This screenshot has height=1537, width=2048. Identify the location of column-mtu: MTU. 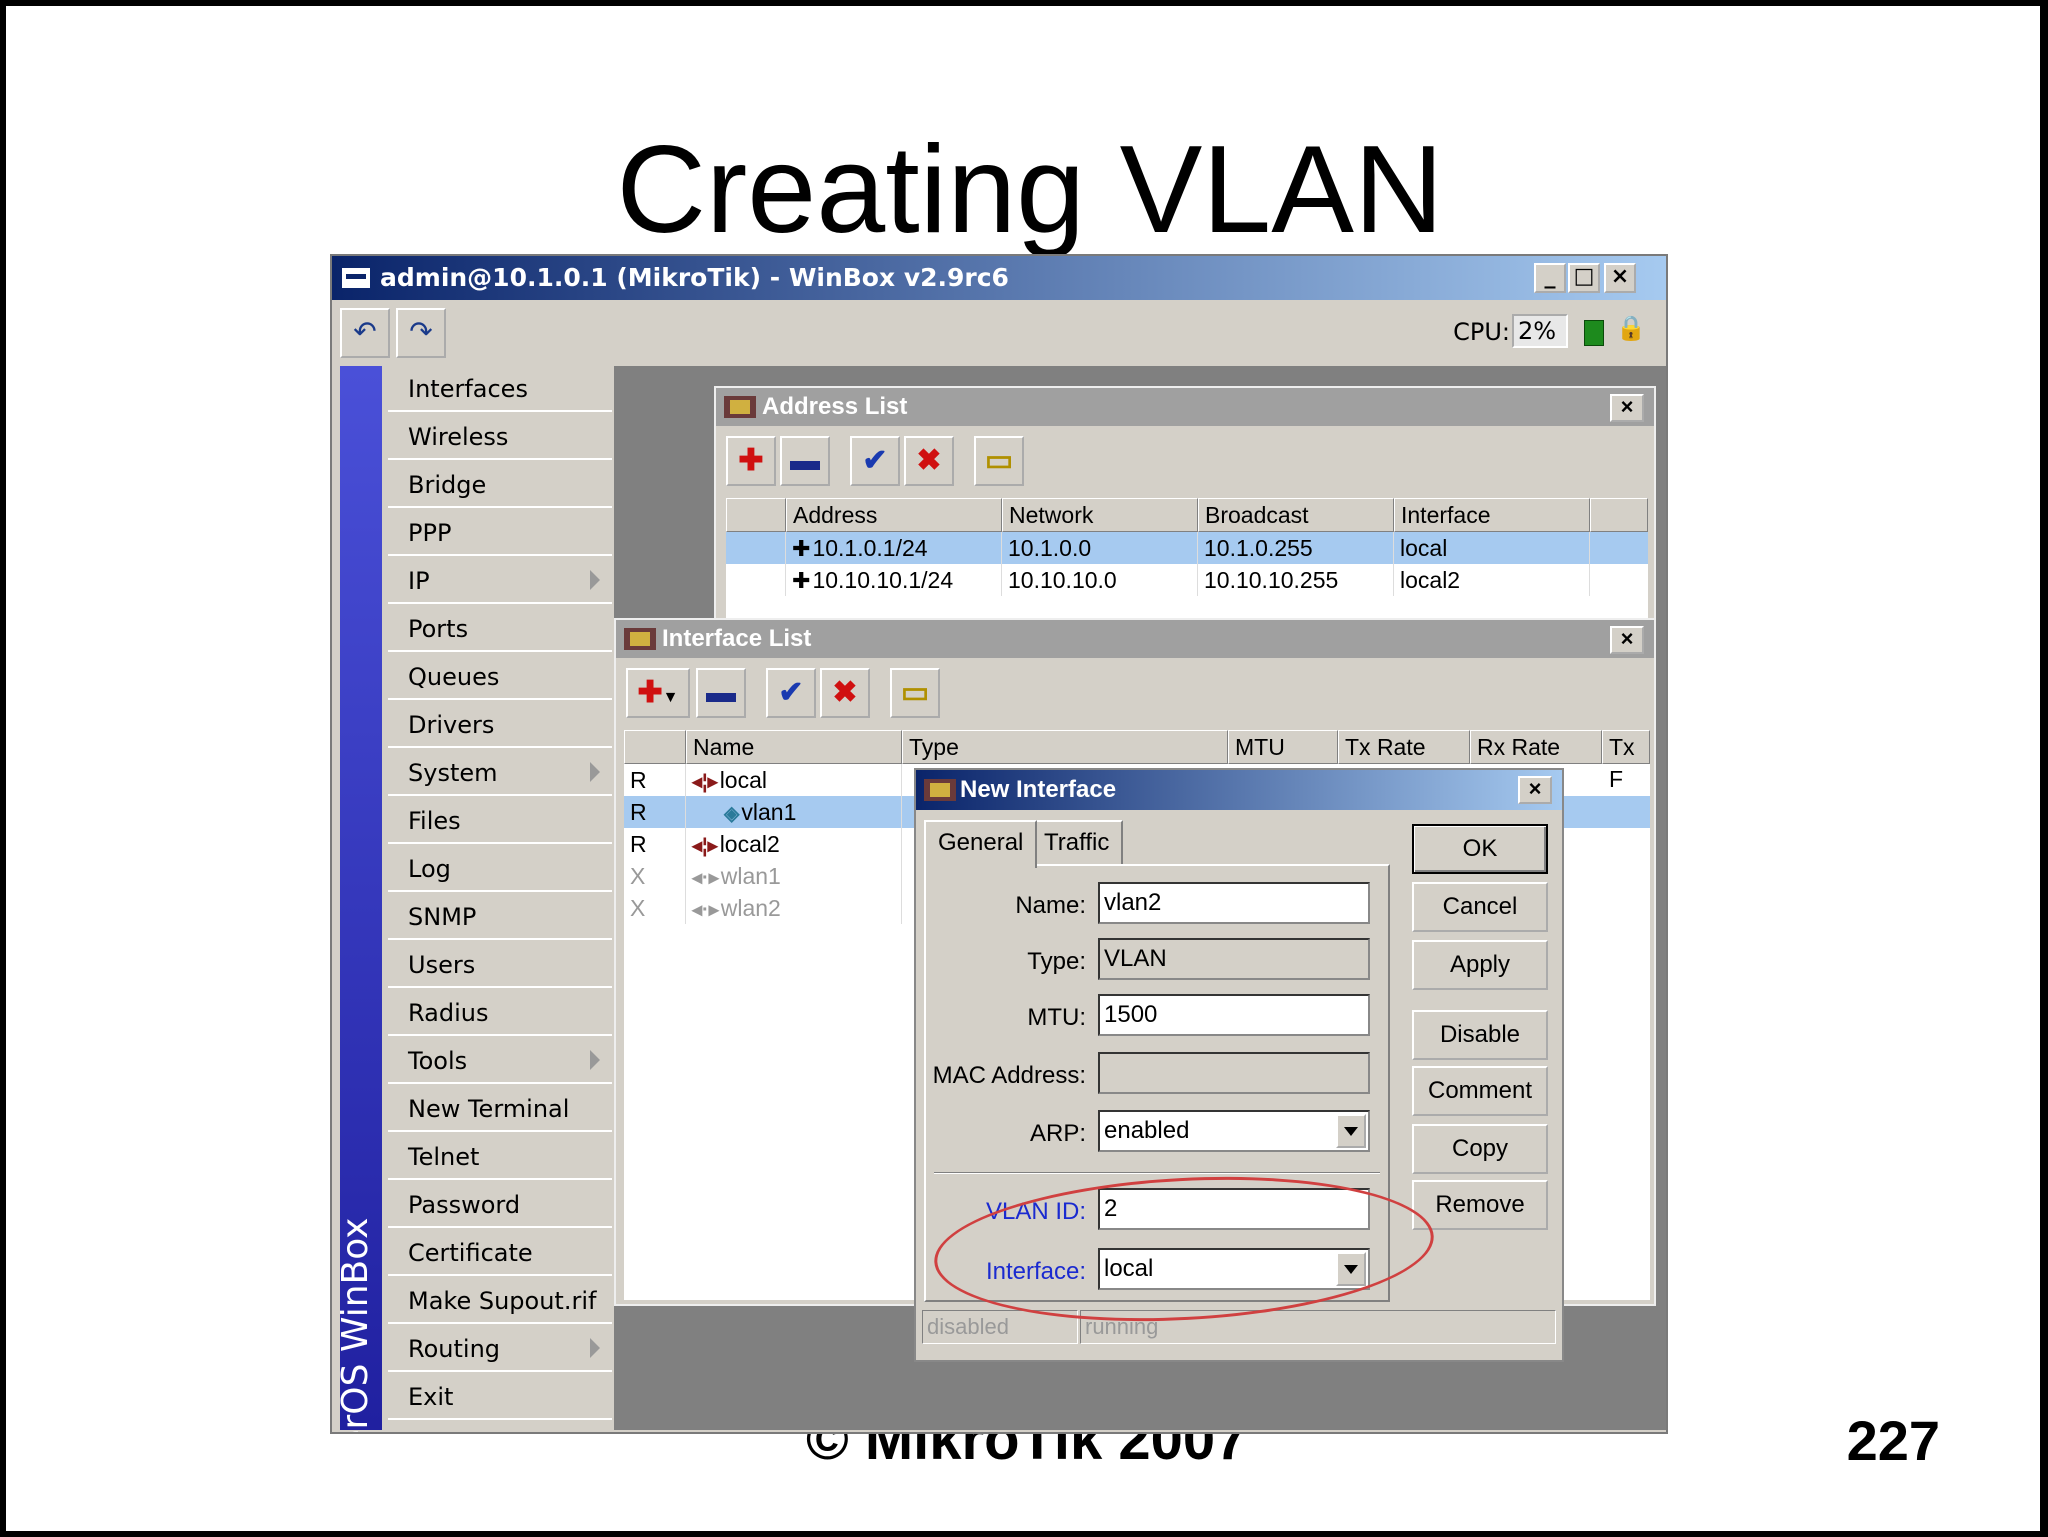
(1283, 747).